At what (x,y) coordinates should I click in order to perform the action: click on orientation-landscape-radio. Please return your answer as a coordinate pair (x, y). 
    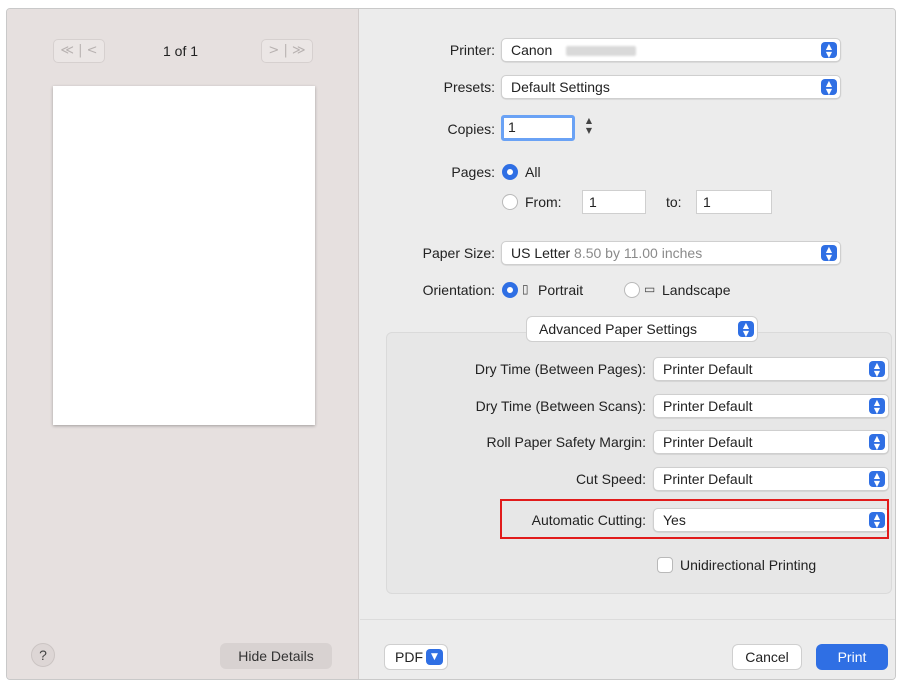
    Looking at the image, I should click on (632, 290).